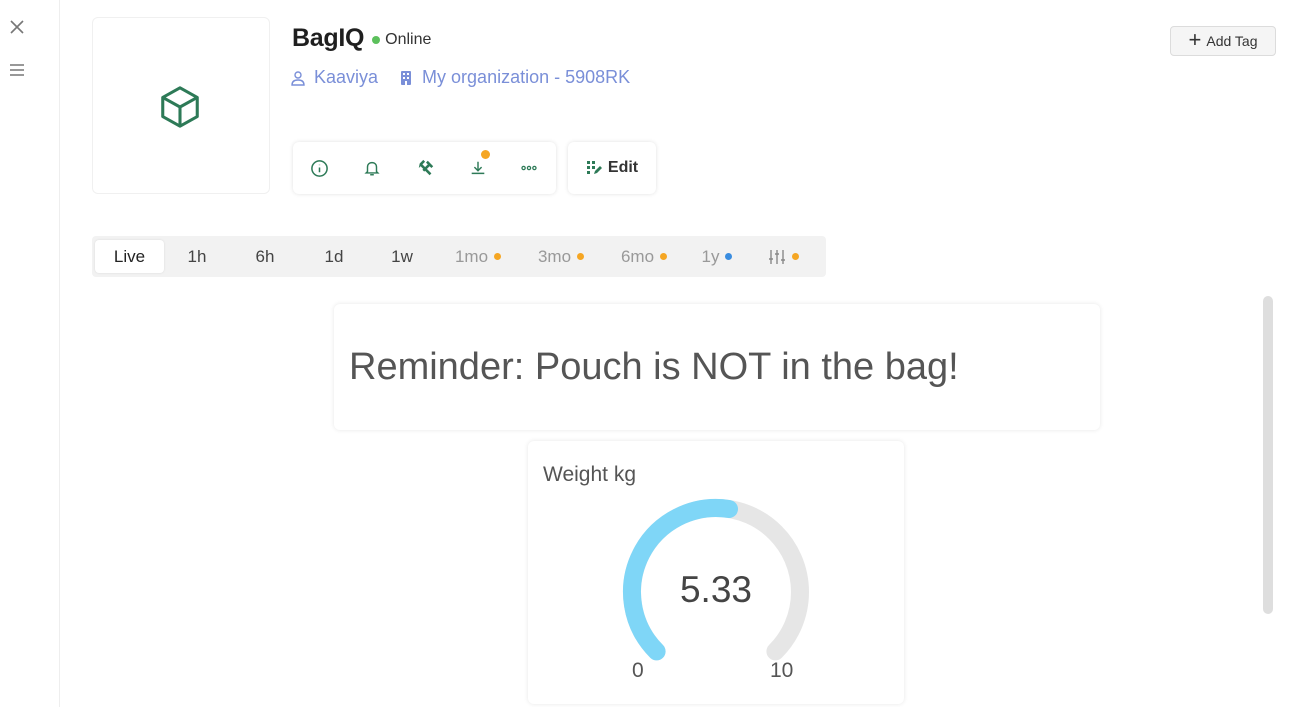 The width and height of the screenshot is (1308, 707). I want to click on bell-icon, so click(372, 168).